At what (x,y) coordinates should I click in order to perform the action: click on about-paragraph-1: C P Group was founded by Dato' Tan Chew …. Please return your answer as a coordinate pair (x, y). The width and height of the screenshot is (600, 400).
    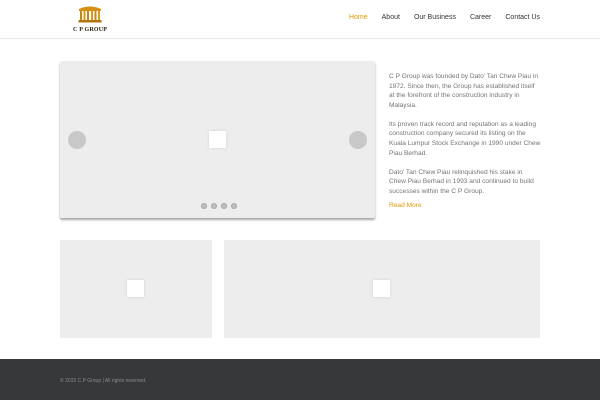
    Looking at the image, I should click on (464, 91).